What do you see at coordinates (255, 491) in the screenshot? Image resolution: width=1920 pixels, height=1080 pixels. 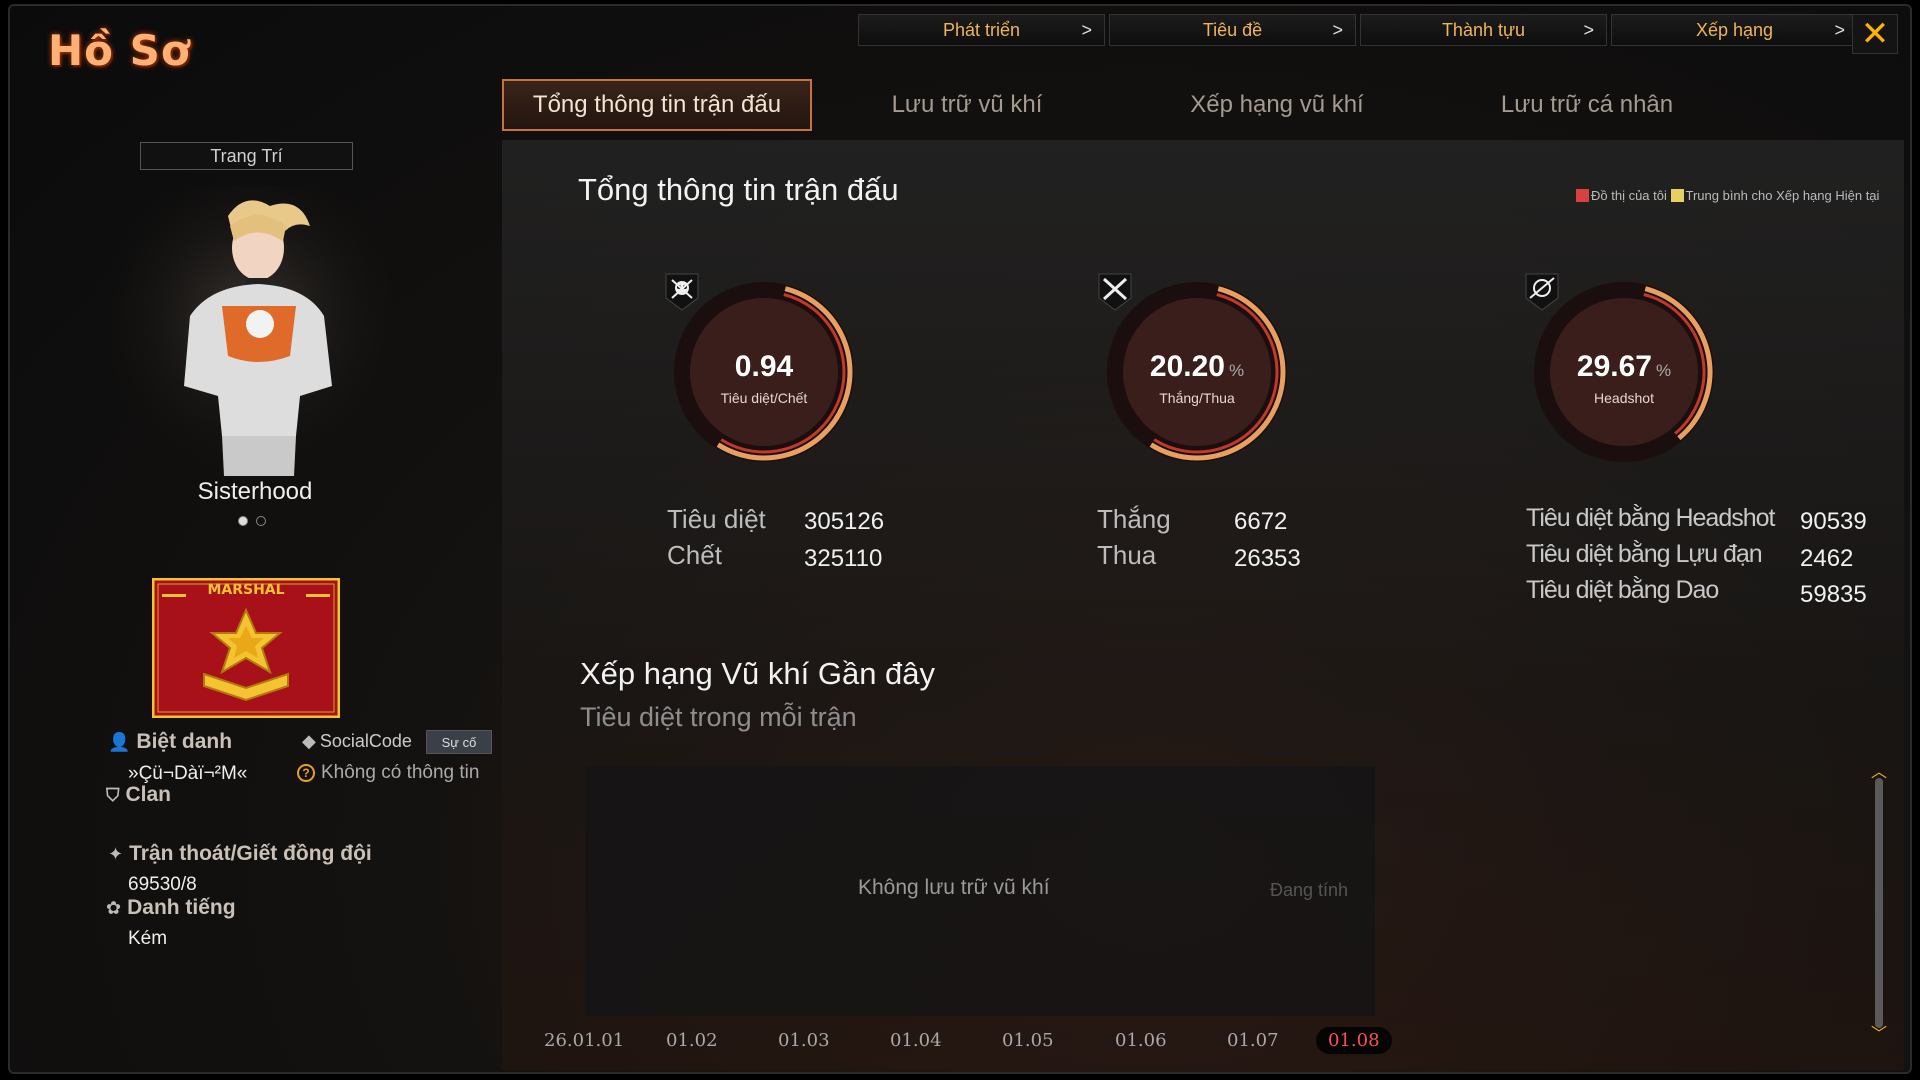 I see `character-name: Sisterhood` at bounding box center [255, 491].